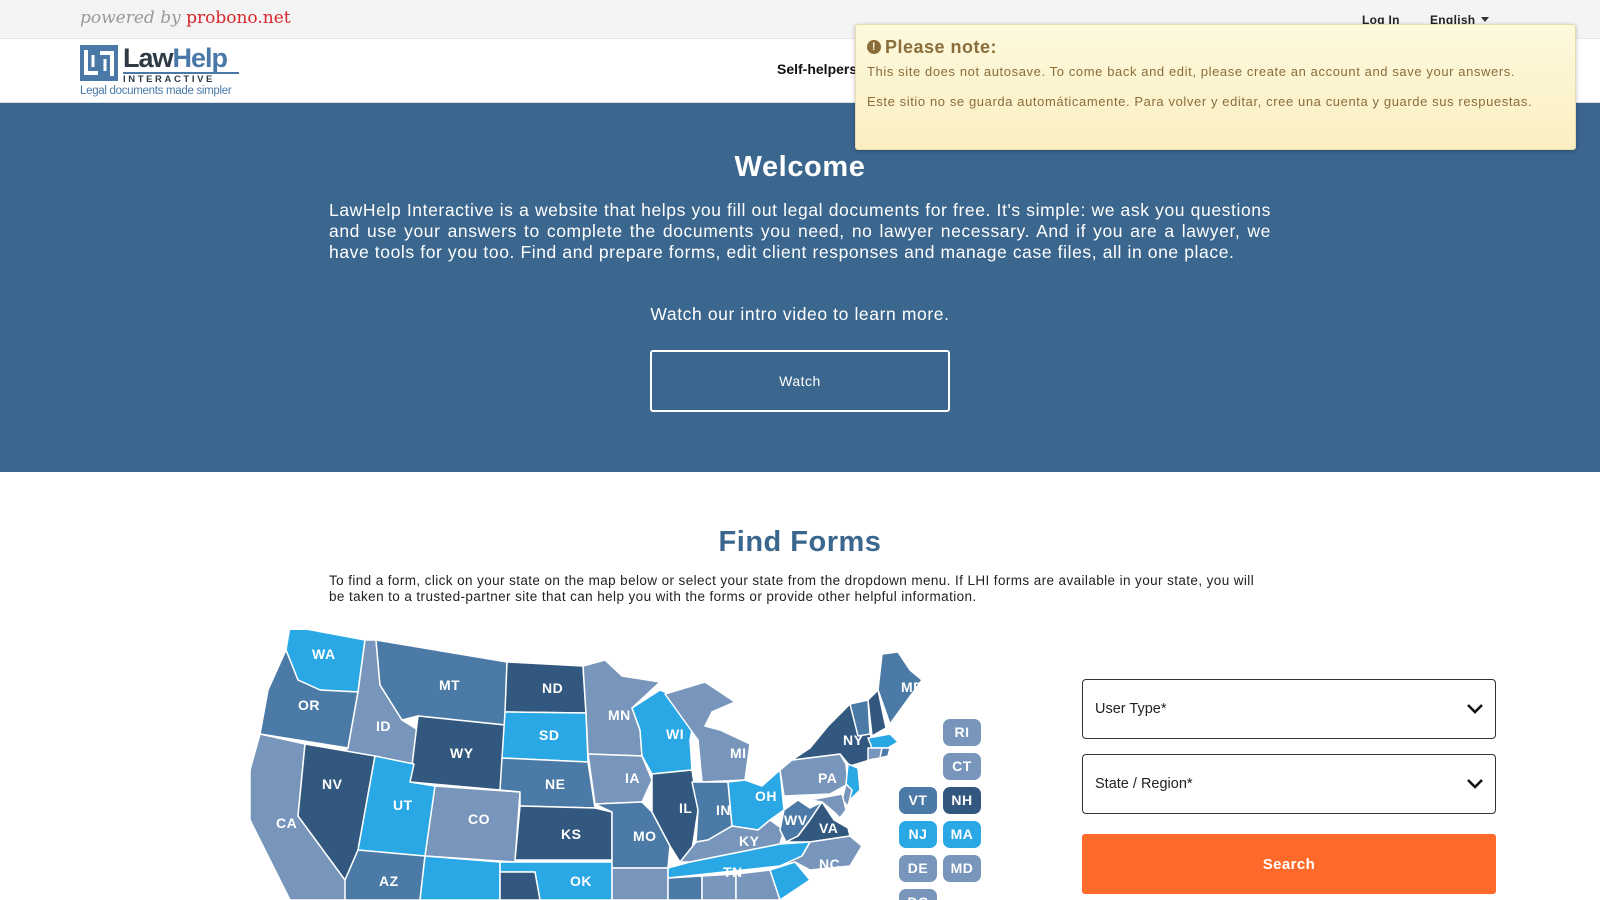  What do you see at coordinates (552, 688) in the screenshot?
I see `state-label-nd: ND` at bounding box center [552, 688].